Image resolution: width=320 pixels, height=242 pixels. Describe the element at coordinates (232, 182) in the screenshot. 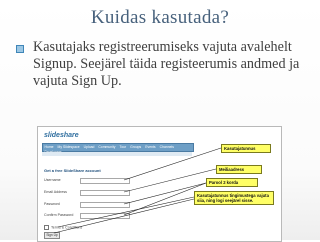

I see `callout-password: Parool 2 korda` at that location.